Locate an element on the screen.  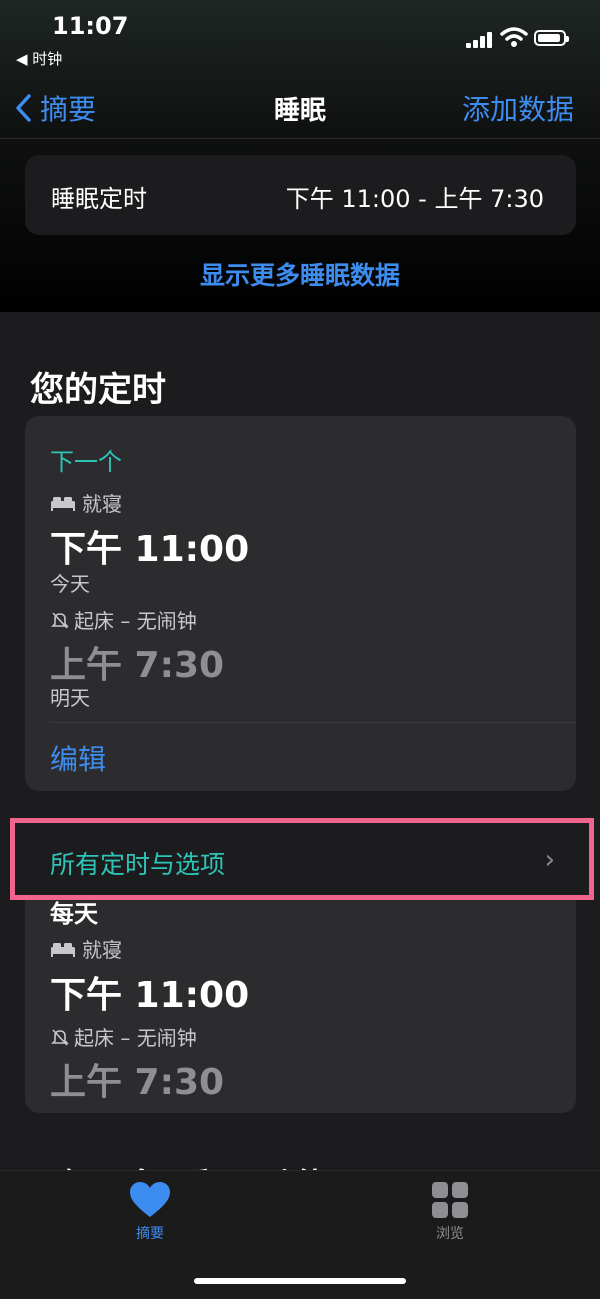
sleep-schedule-label: 睡眠定时 is located at coordinates (99, 199).